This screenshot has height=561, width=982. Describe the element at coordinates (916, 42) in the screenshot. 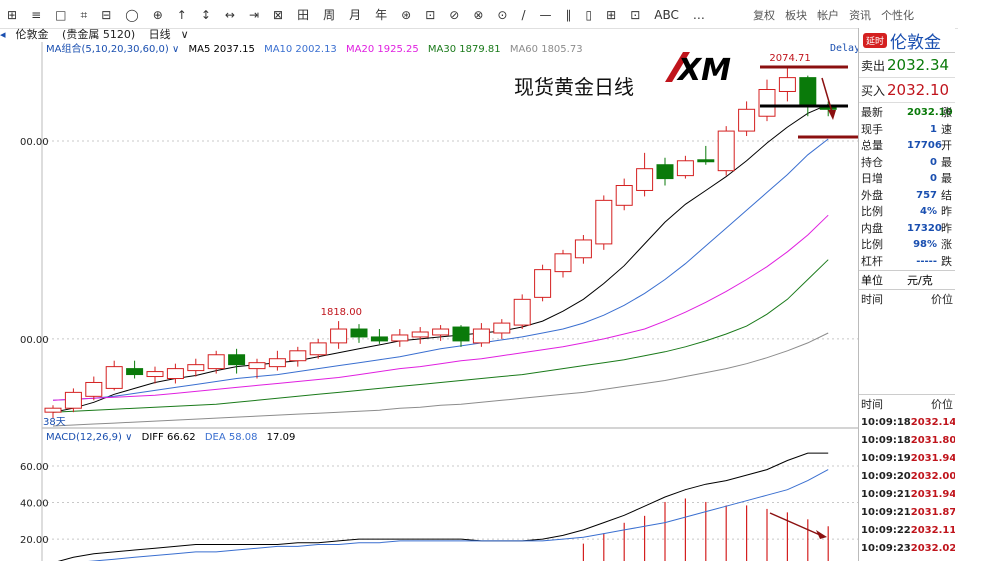

I see `quote-symbol: 伦敦金` at that location.